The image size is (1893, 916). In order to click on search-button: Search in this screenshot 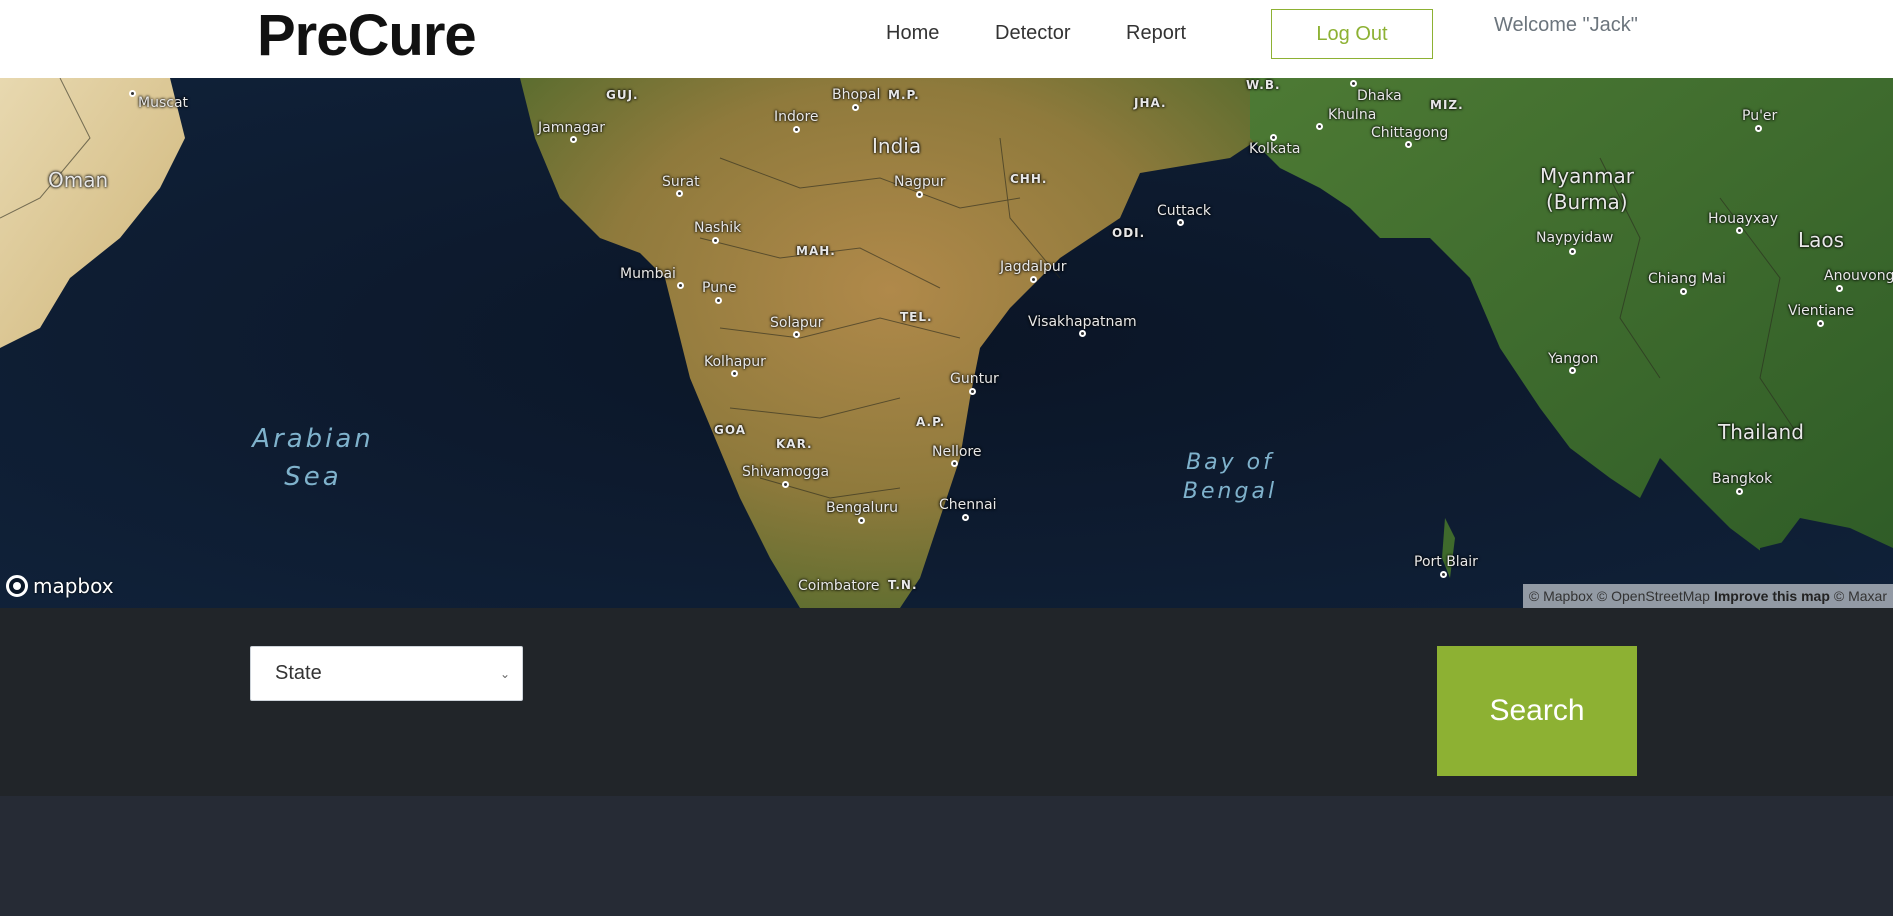, I will do `click(1537, 711)`.